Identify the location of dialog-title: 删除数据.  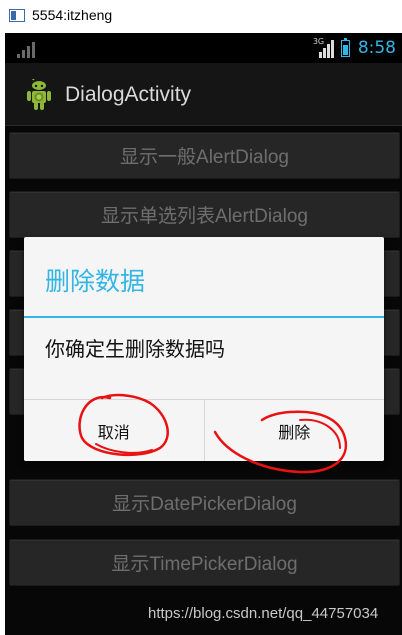
(95, 282).